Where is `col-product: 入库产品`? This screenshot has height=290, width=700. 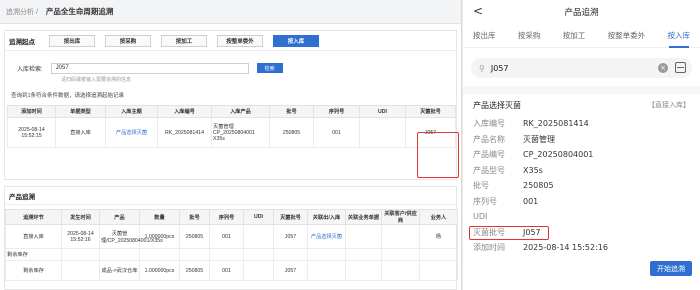 col-product: 入库产品 is located at coordinates (240, 111).